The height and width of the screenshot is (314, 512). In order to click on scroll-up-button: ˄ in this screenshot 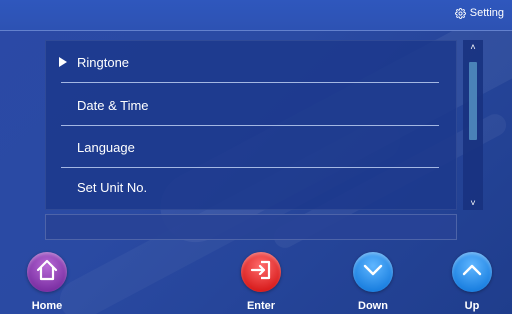, I will do `click(473, 47)`.